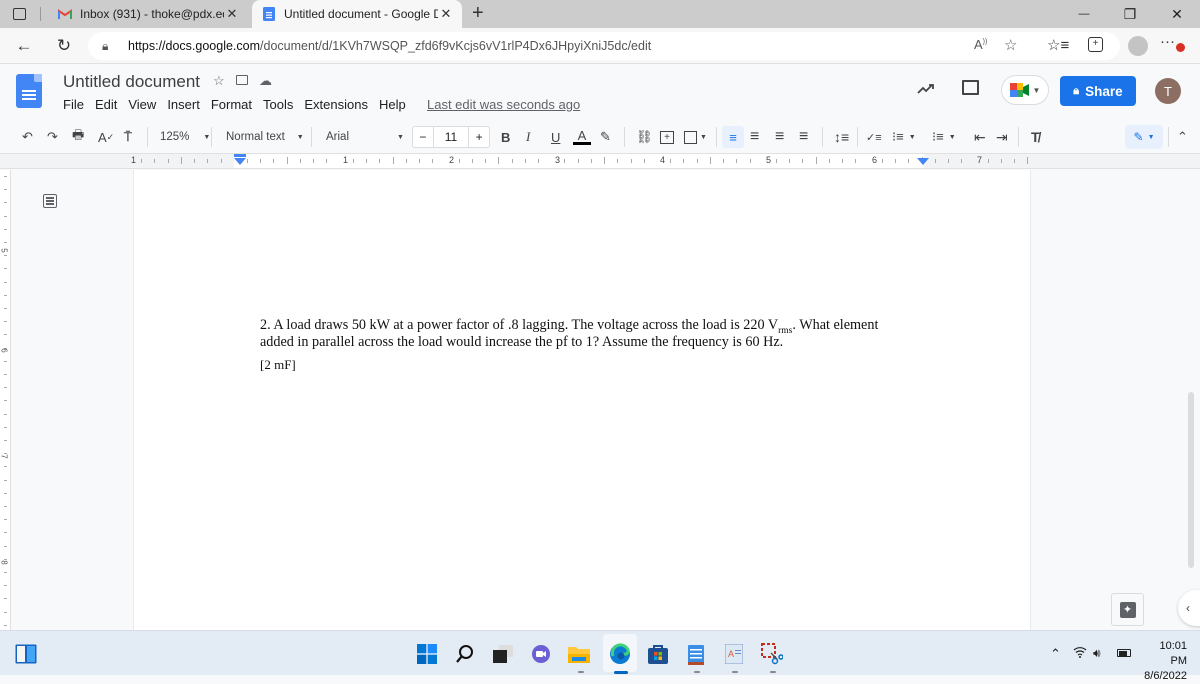 The image size is (1200, 684). Describe the element at coordinates (78, 136) in the screenshot. I see `print-icon: 🖶︎` at that location.